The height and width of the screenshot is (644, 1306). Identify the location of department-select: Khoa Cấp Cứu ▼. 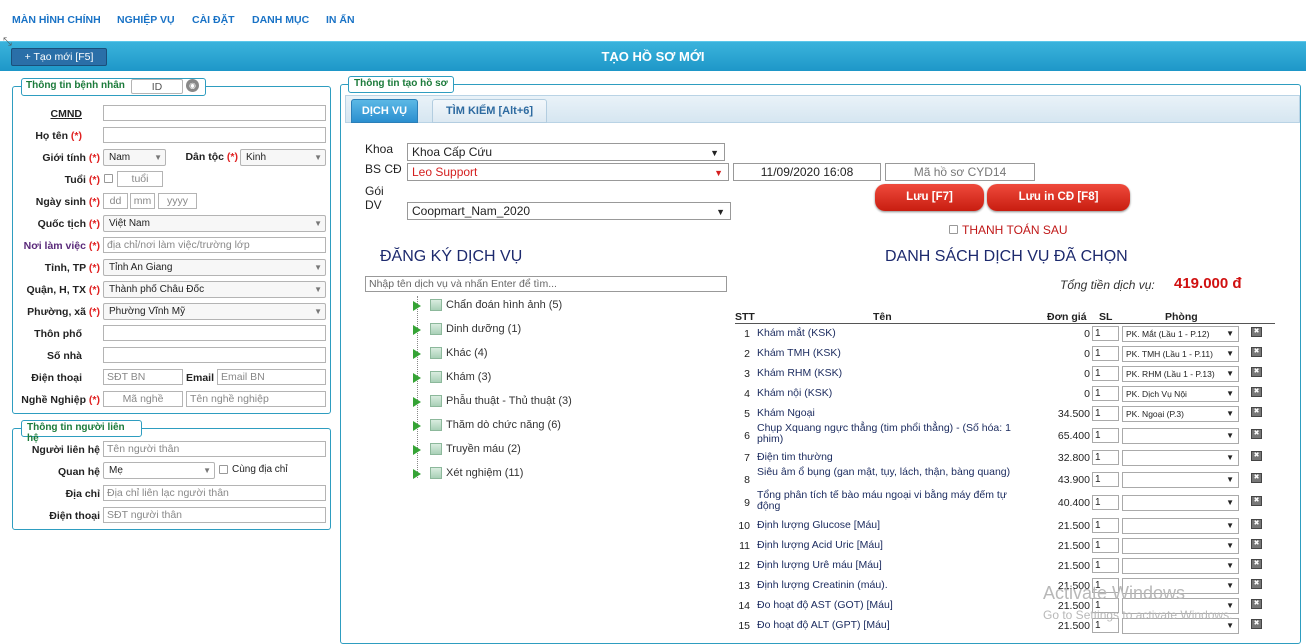
(566, 152).